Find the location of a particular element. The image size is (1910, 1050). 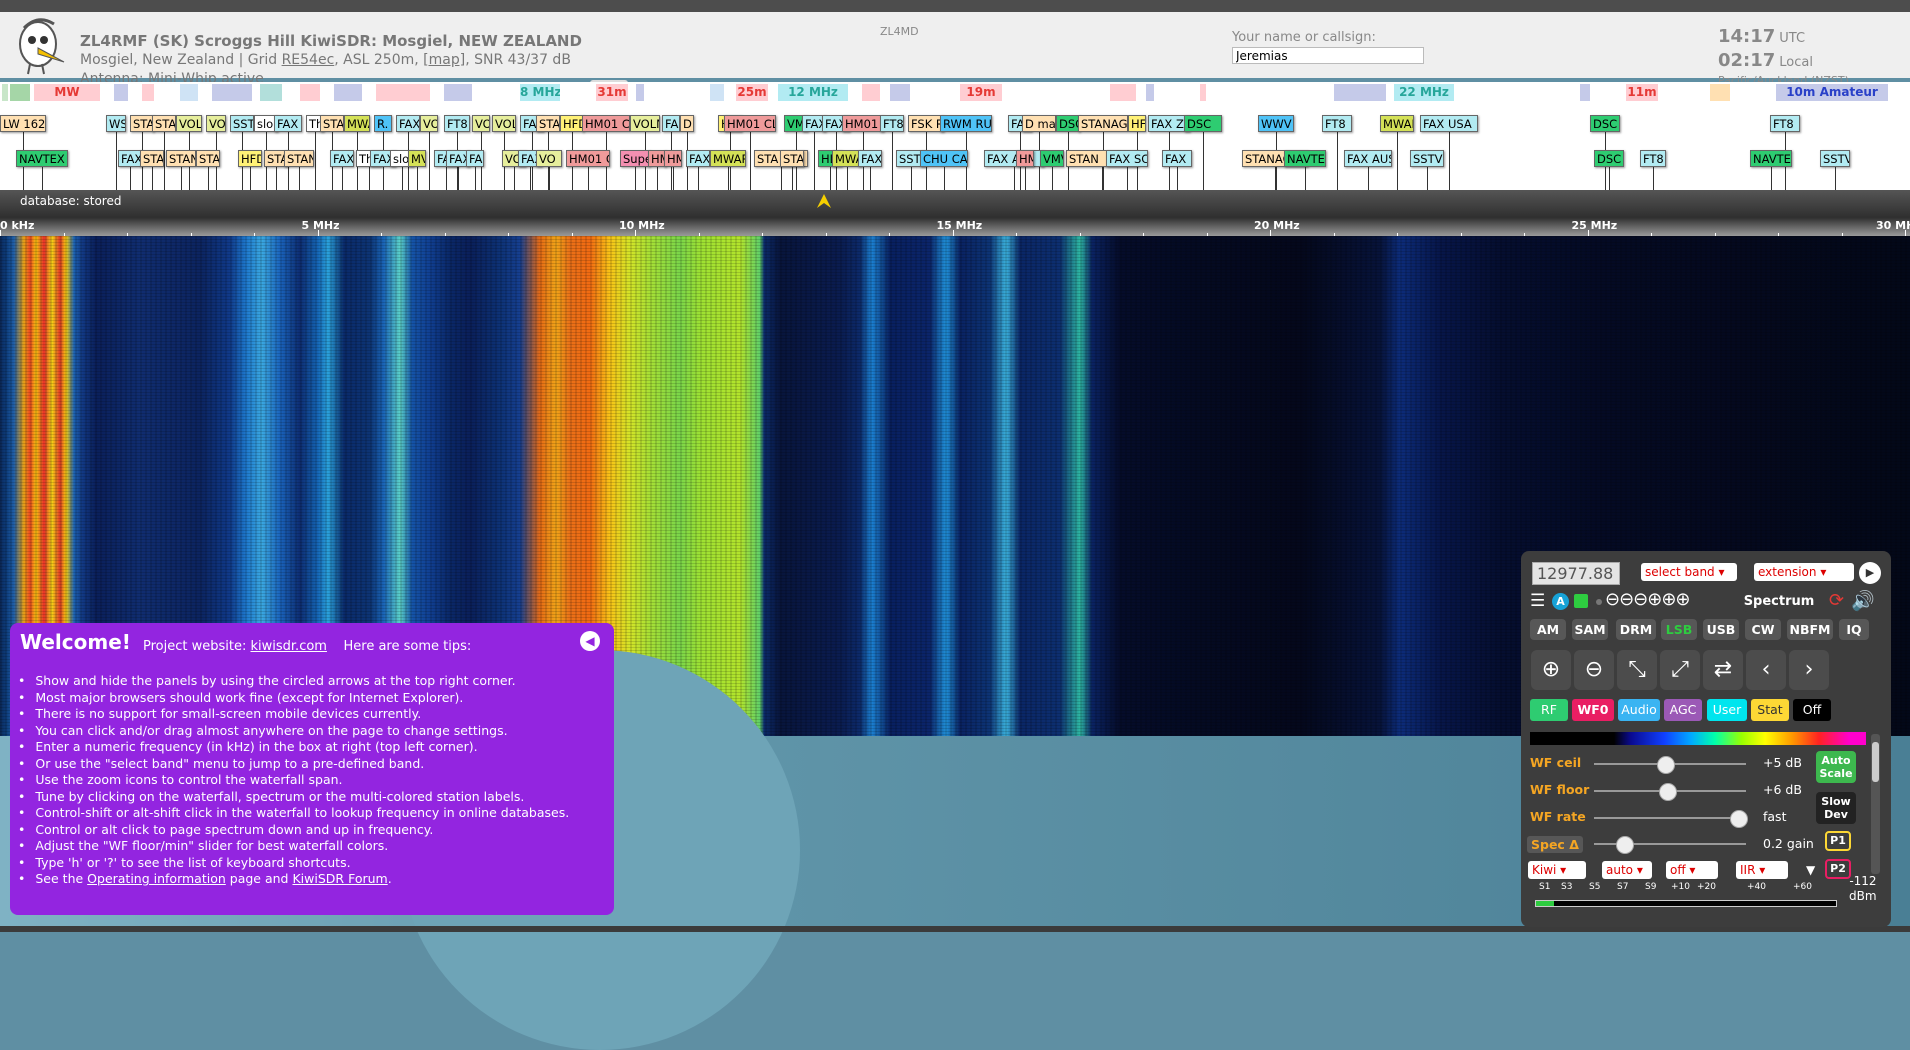

station-label: HFD is located at coordinates (572, 123).